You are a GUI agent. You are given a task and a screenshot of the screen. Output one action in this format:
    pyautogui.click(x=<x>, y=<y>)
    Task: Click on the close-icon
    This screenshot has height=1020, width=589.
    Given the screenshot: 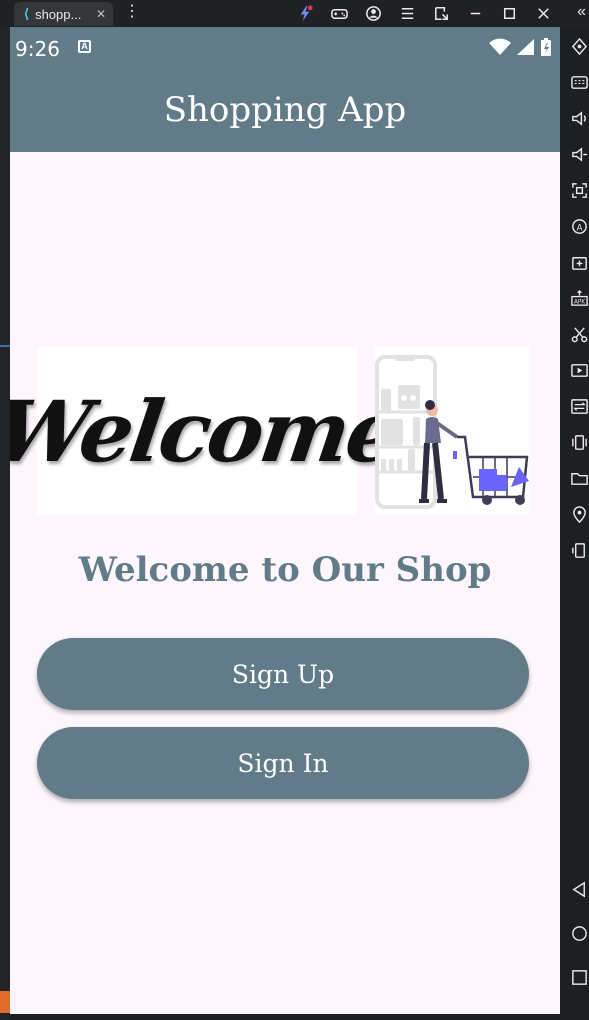 What is the action you would take?
    pyautogui.click(x=543, y=13)
    